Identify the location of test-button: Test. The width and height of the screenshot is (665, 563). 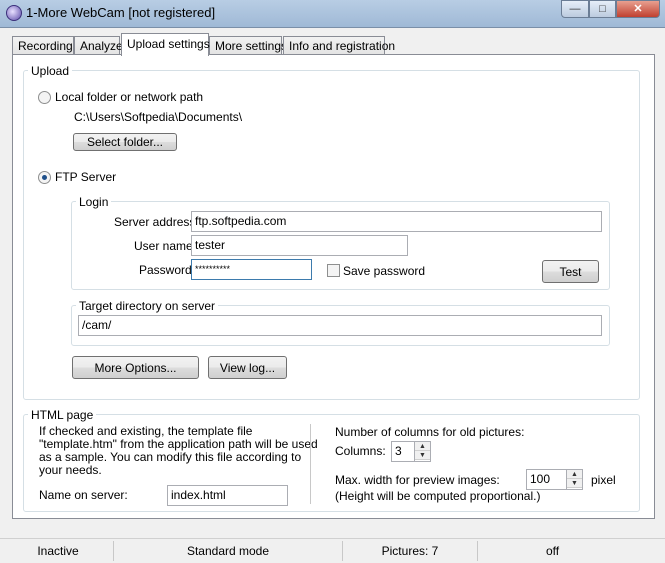
(570, 271).